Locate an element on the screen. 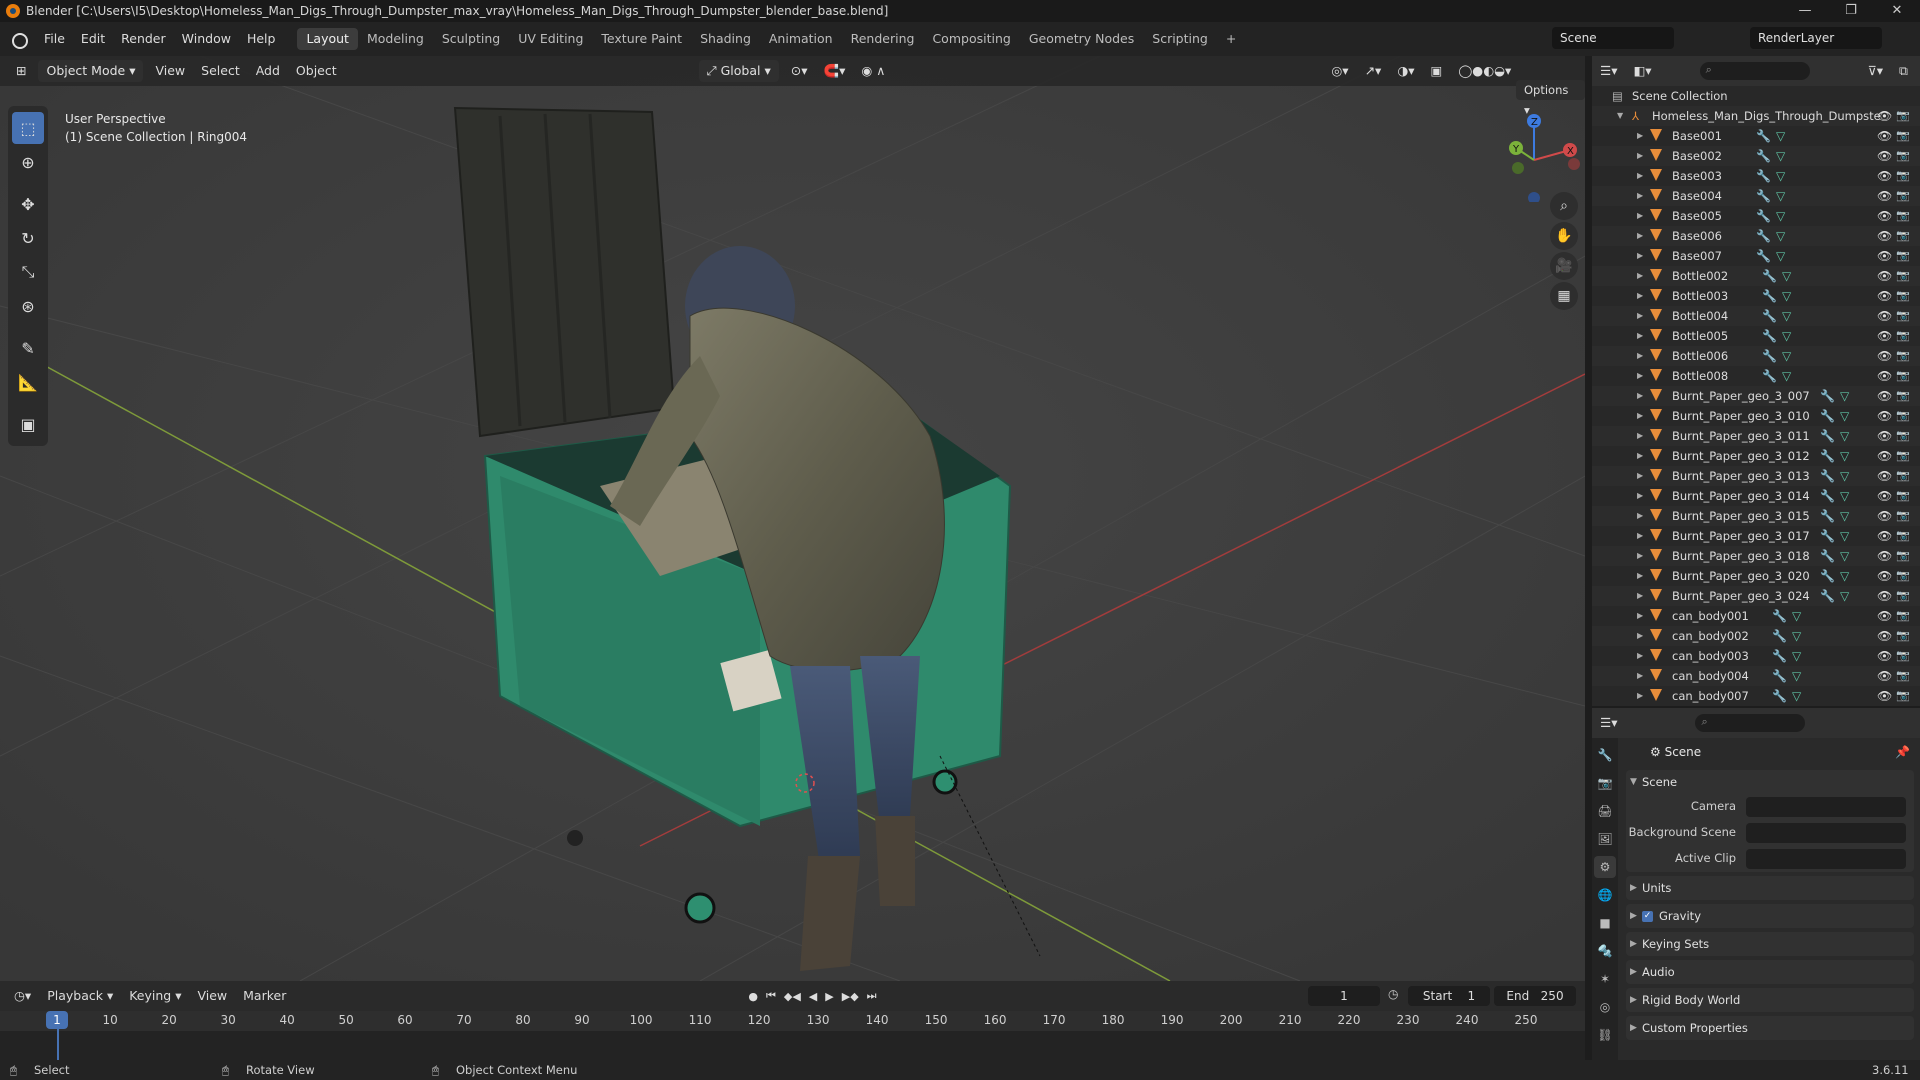 This screenshot has width=1920, height=1080. outliner-item: ▶ Bottle005 🔧 ▽ 👁 📷 is located at coordinates (1756, 336).